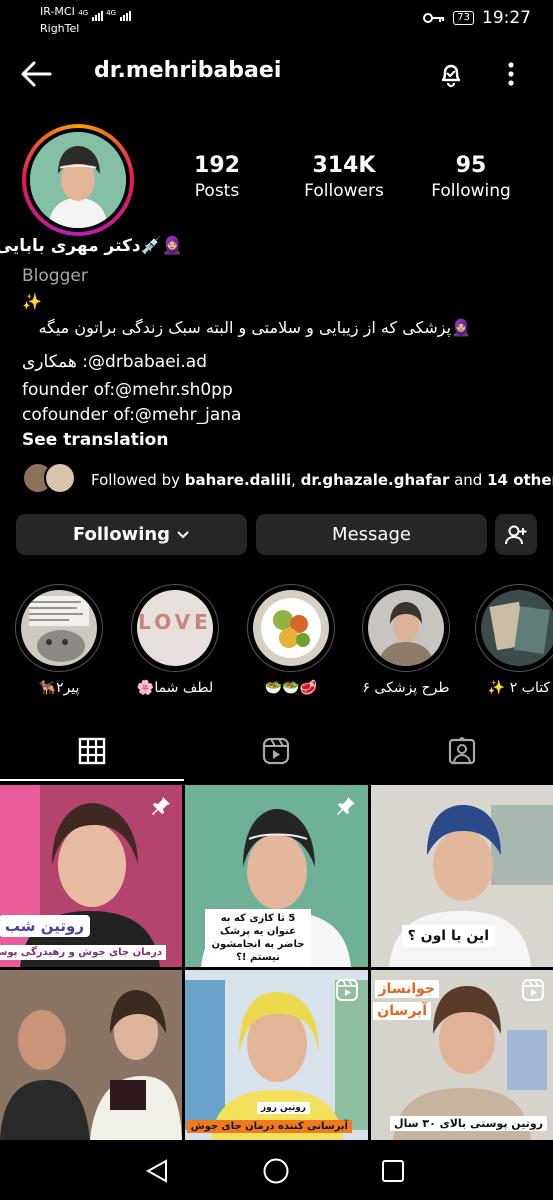 This screenshot has height=1200, width=553. I want to click on profile-avatar, so click(78, 180).